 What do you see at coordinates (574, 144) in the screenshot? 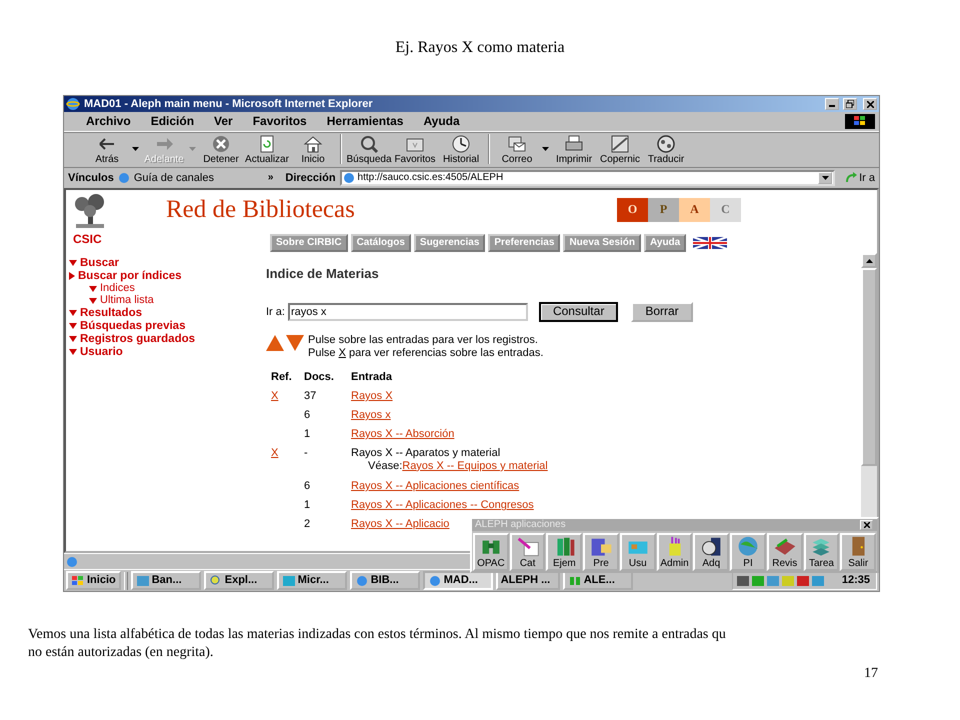
I see `printer-icon` at bounding box center [574, 144].